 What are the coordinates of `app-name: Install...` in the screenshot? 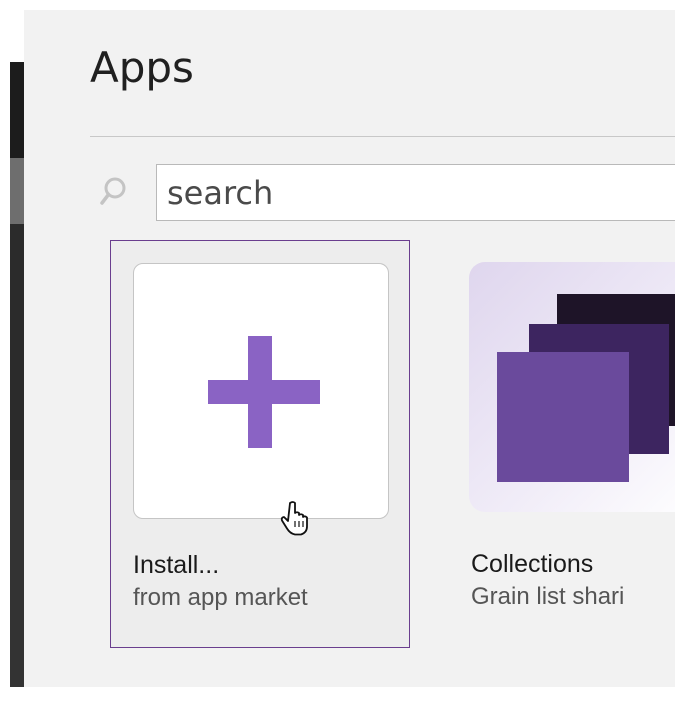 It's located at (176, 565).